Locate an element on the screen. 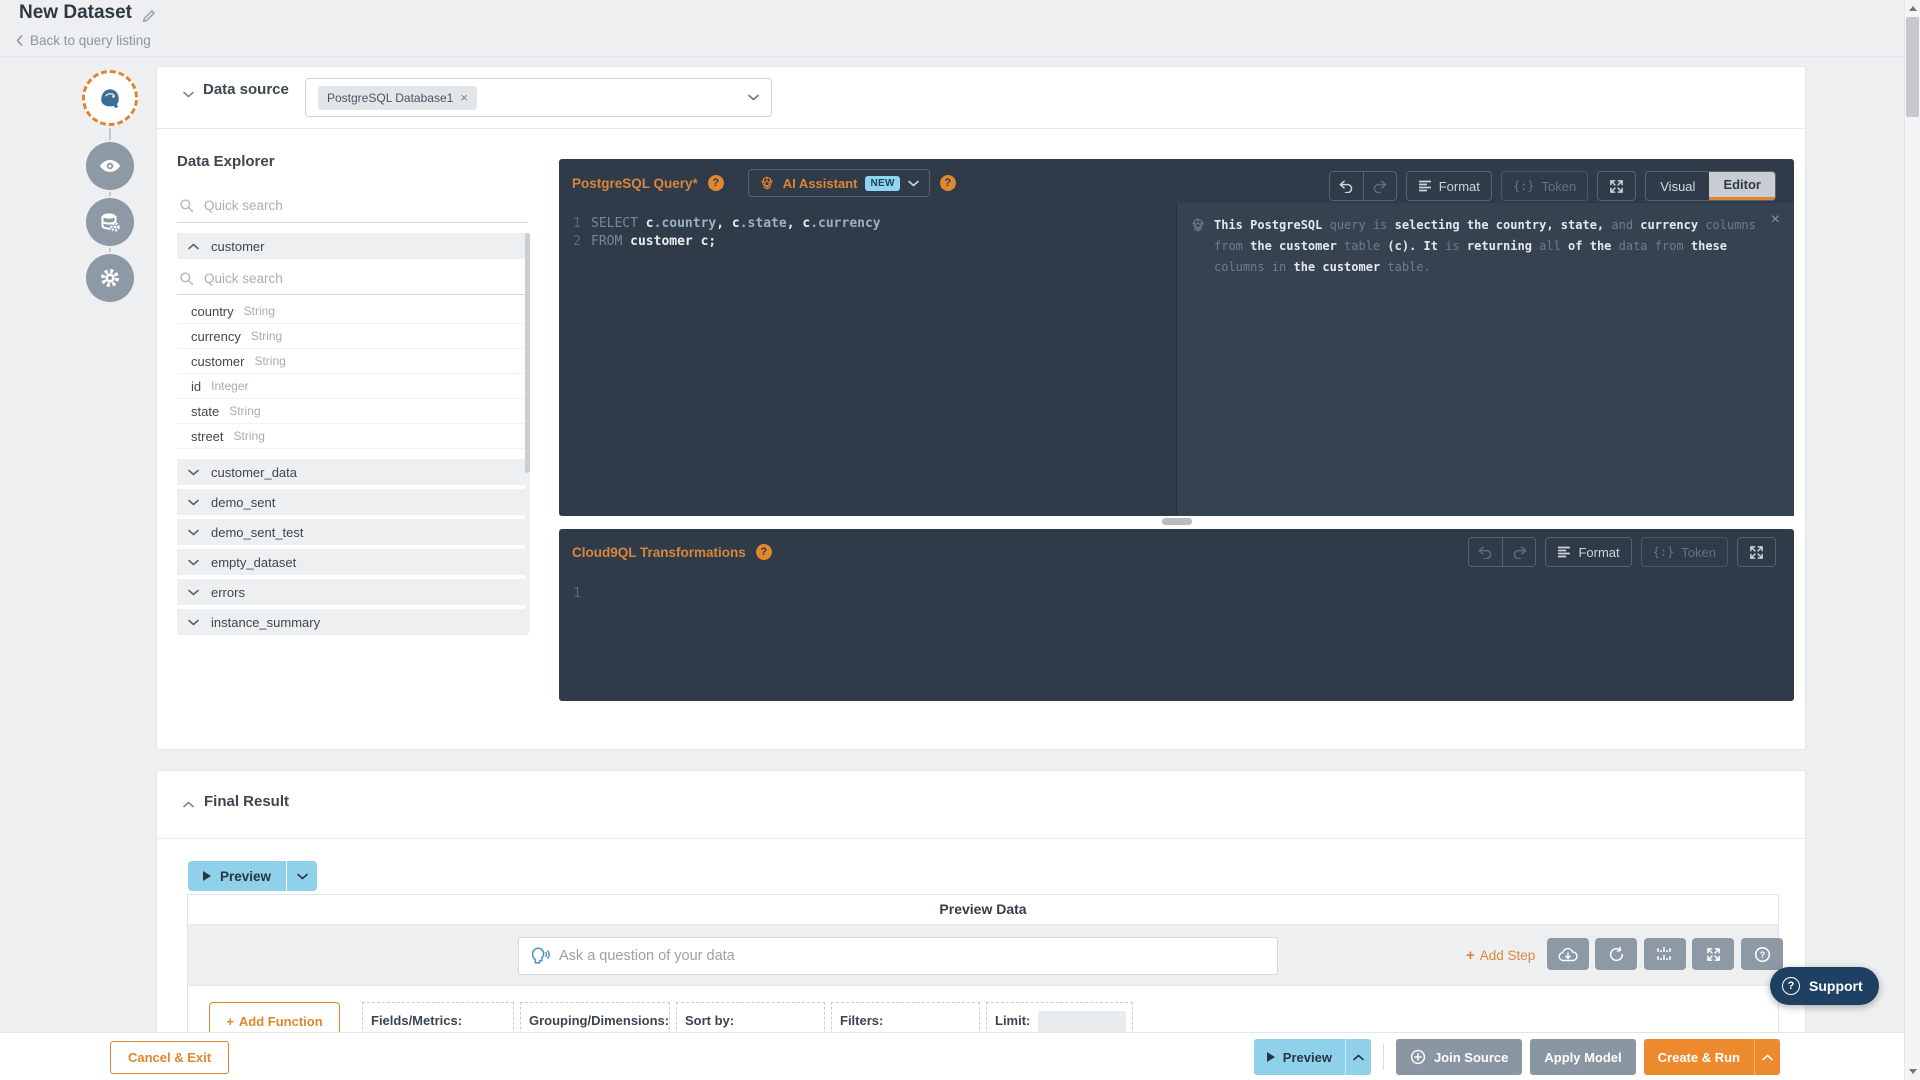 The height and width of the screenshot is (1080, 1920). ask-question-box is located at coordinates (898, 956).